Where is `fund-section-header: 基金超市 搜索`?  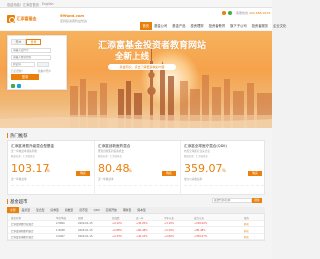
fund-section-header: 基金超市 搜索 is located at coordinates (136, 201).